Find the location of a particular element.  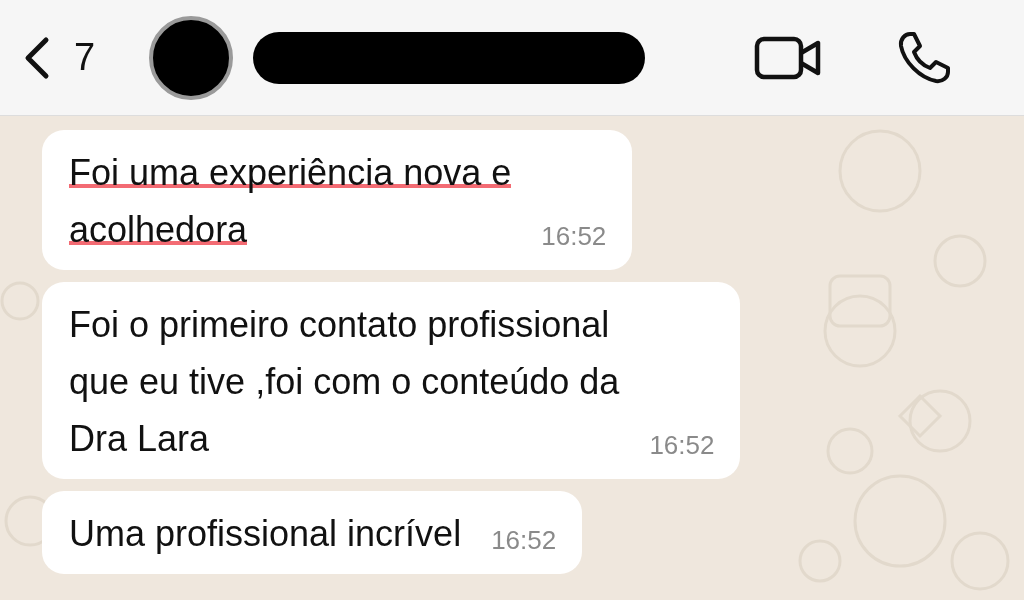

unread-count: 7 is located at coordinates (85, 57).